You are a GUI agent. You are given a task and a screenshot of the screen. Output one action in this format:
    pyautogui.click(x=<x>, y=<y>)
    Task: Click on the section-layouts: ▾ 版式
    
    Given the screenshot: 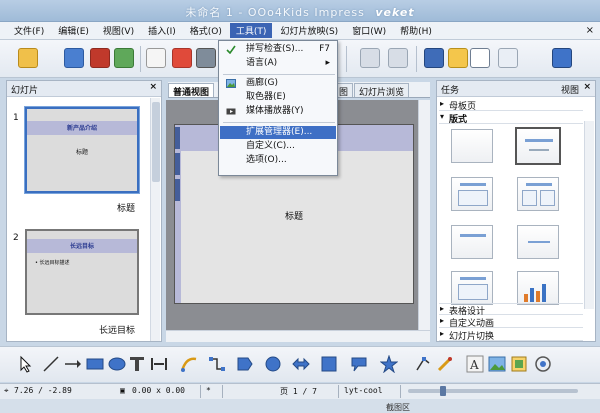 What is the action you would take?
    pyautogui.click(x=511, y=118)
    